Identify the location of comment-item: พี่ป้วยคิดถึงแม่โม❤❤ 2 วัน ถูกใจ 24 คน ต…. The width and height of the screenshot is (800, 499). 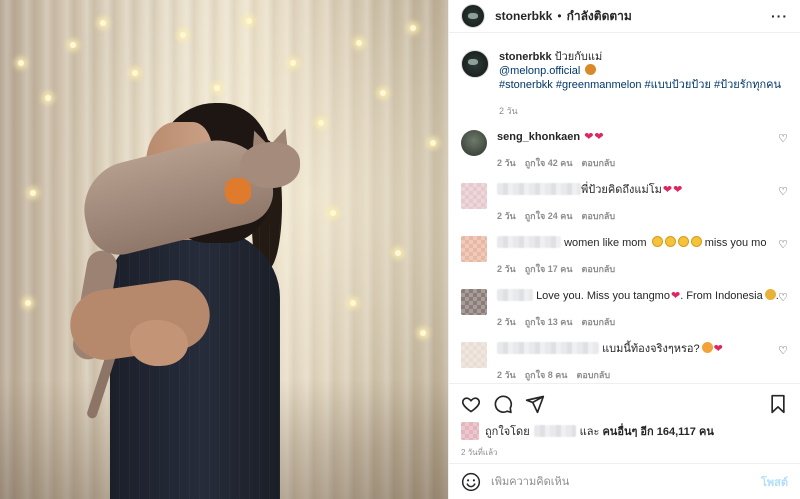
(624, 203).